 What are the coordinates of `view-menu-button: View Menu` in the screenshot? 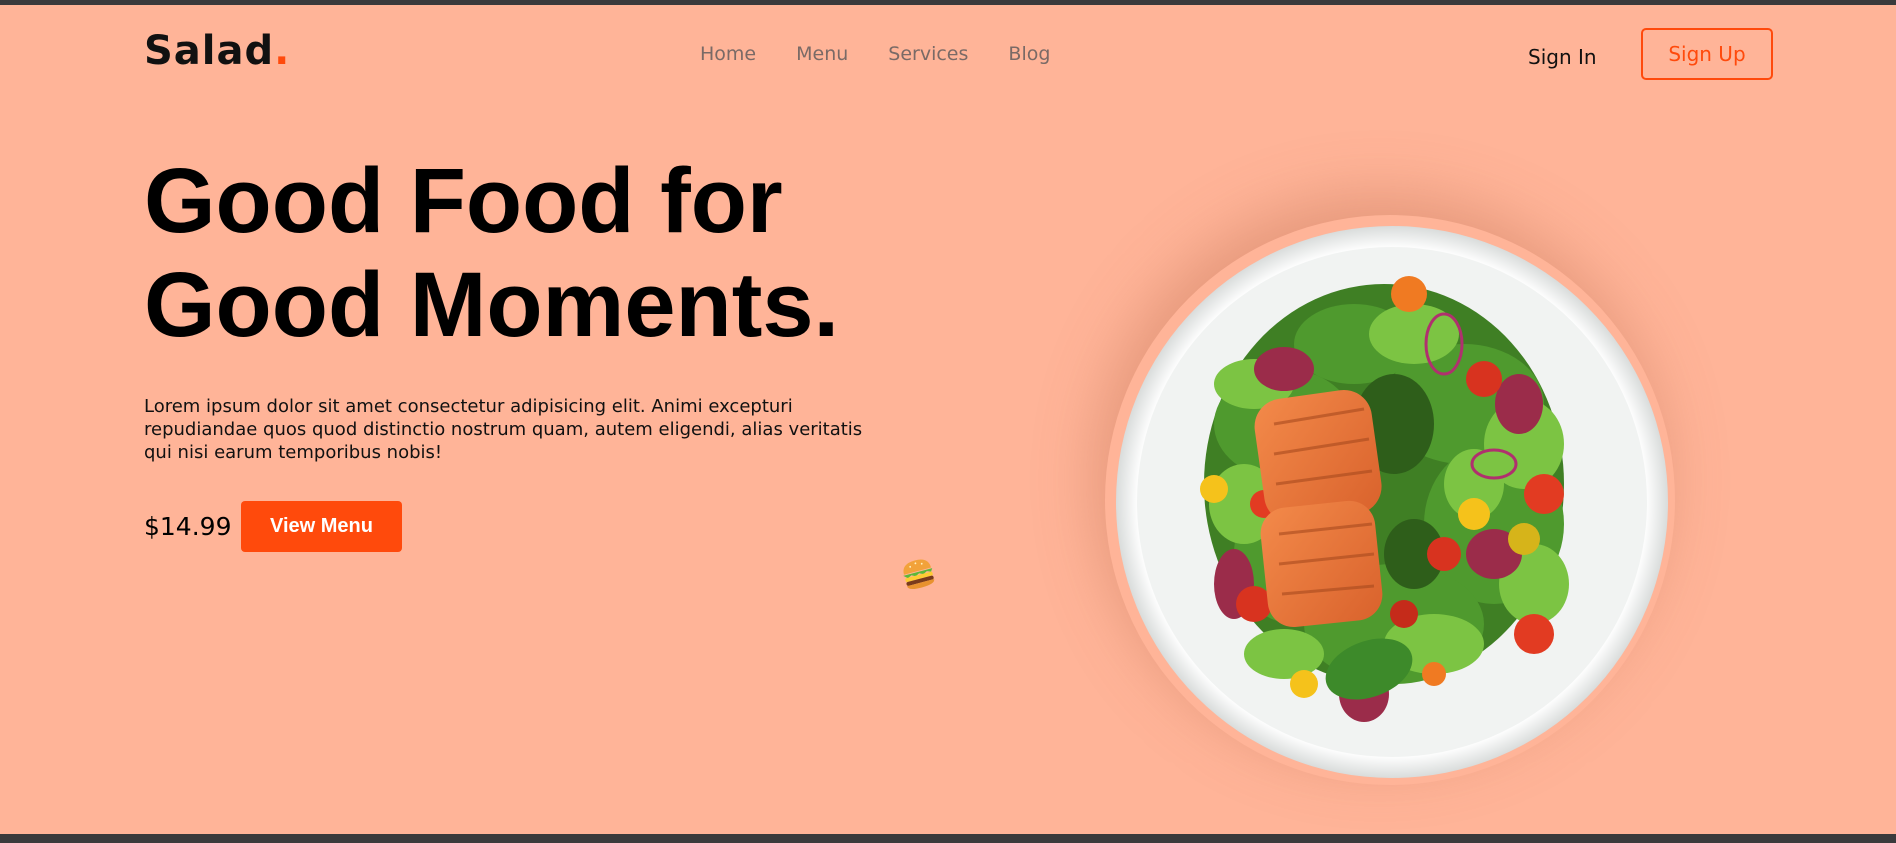 It's located at (321, 526).